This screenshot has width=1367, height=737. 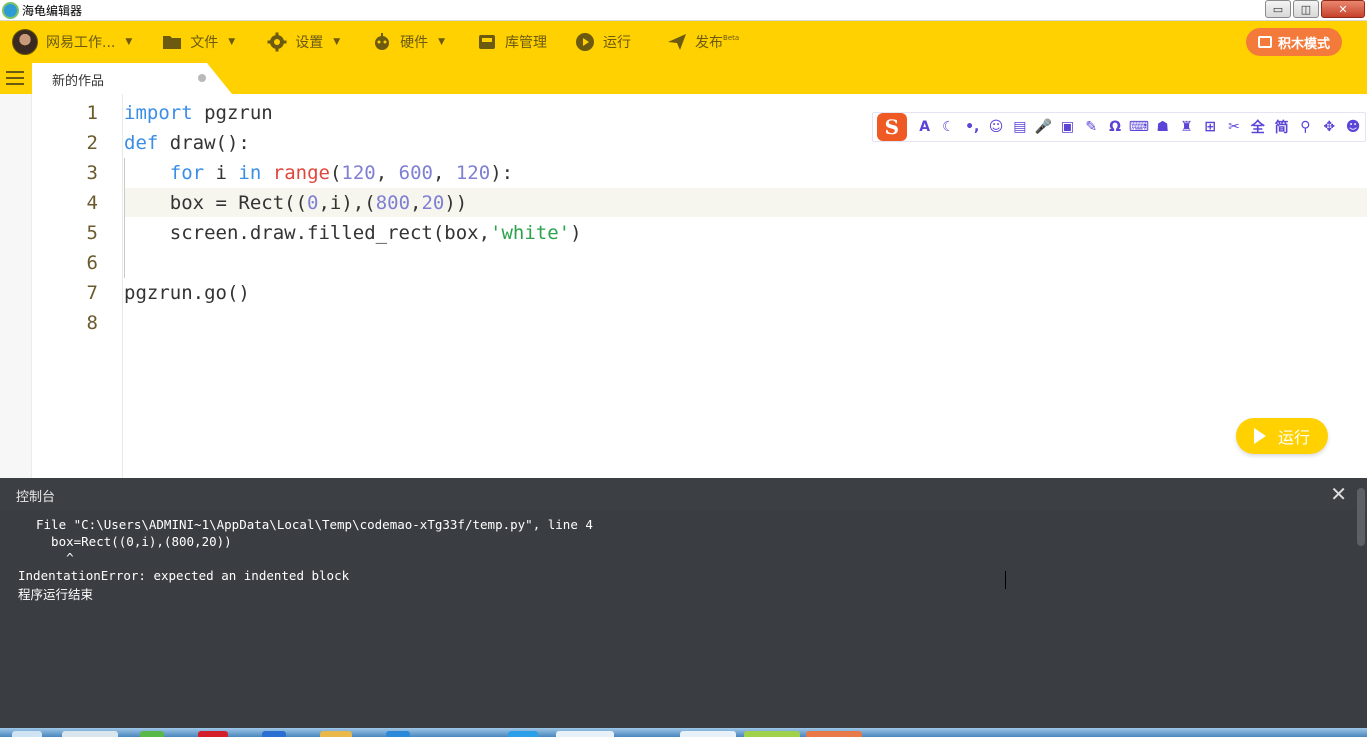 I want to click on ime-handwrite-icon: ✎, so click(x=1091, y=127).